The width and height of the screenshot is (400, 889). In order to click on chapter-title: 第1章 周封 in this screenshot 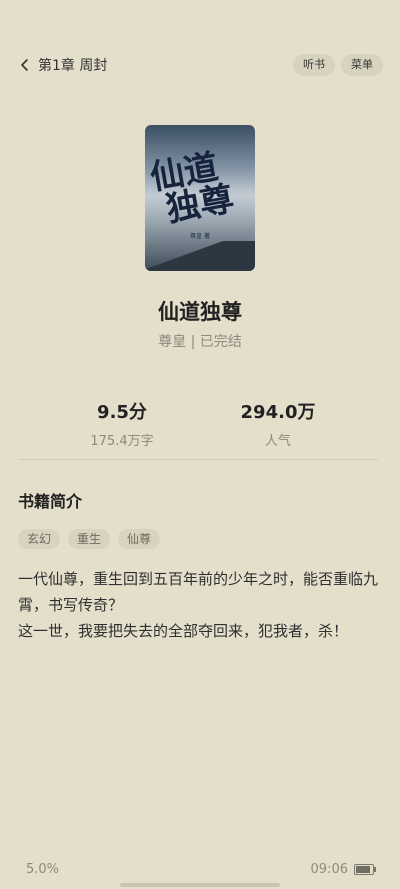, I will do `click(73, 66)`.